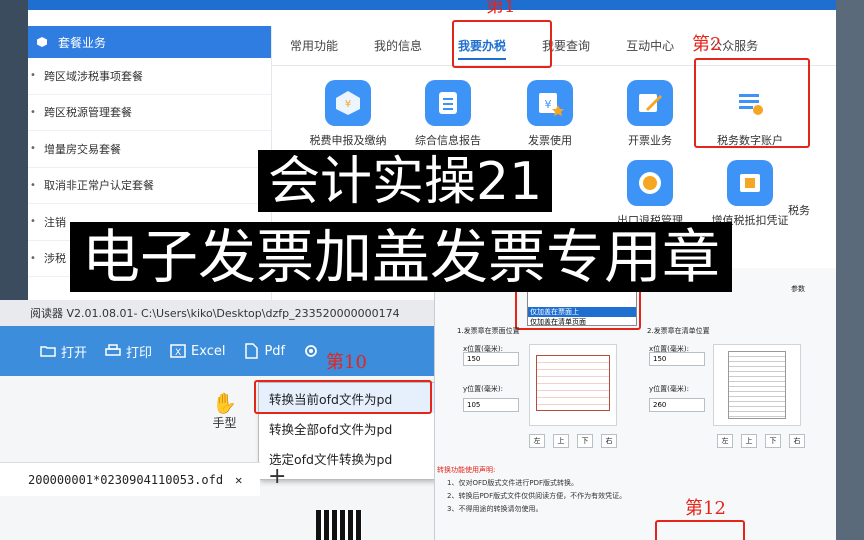 This screenshot has height=540, width=864. I want to click on func-vat-deduction: 增值税抵扣凭证, so click(750, 194).